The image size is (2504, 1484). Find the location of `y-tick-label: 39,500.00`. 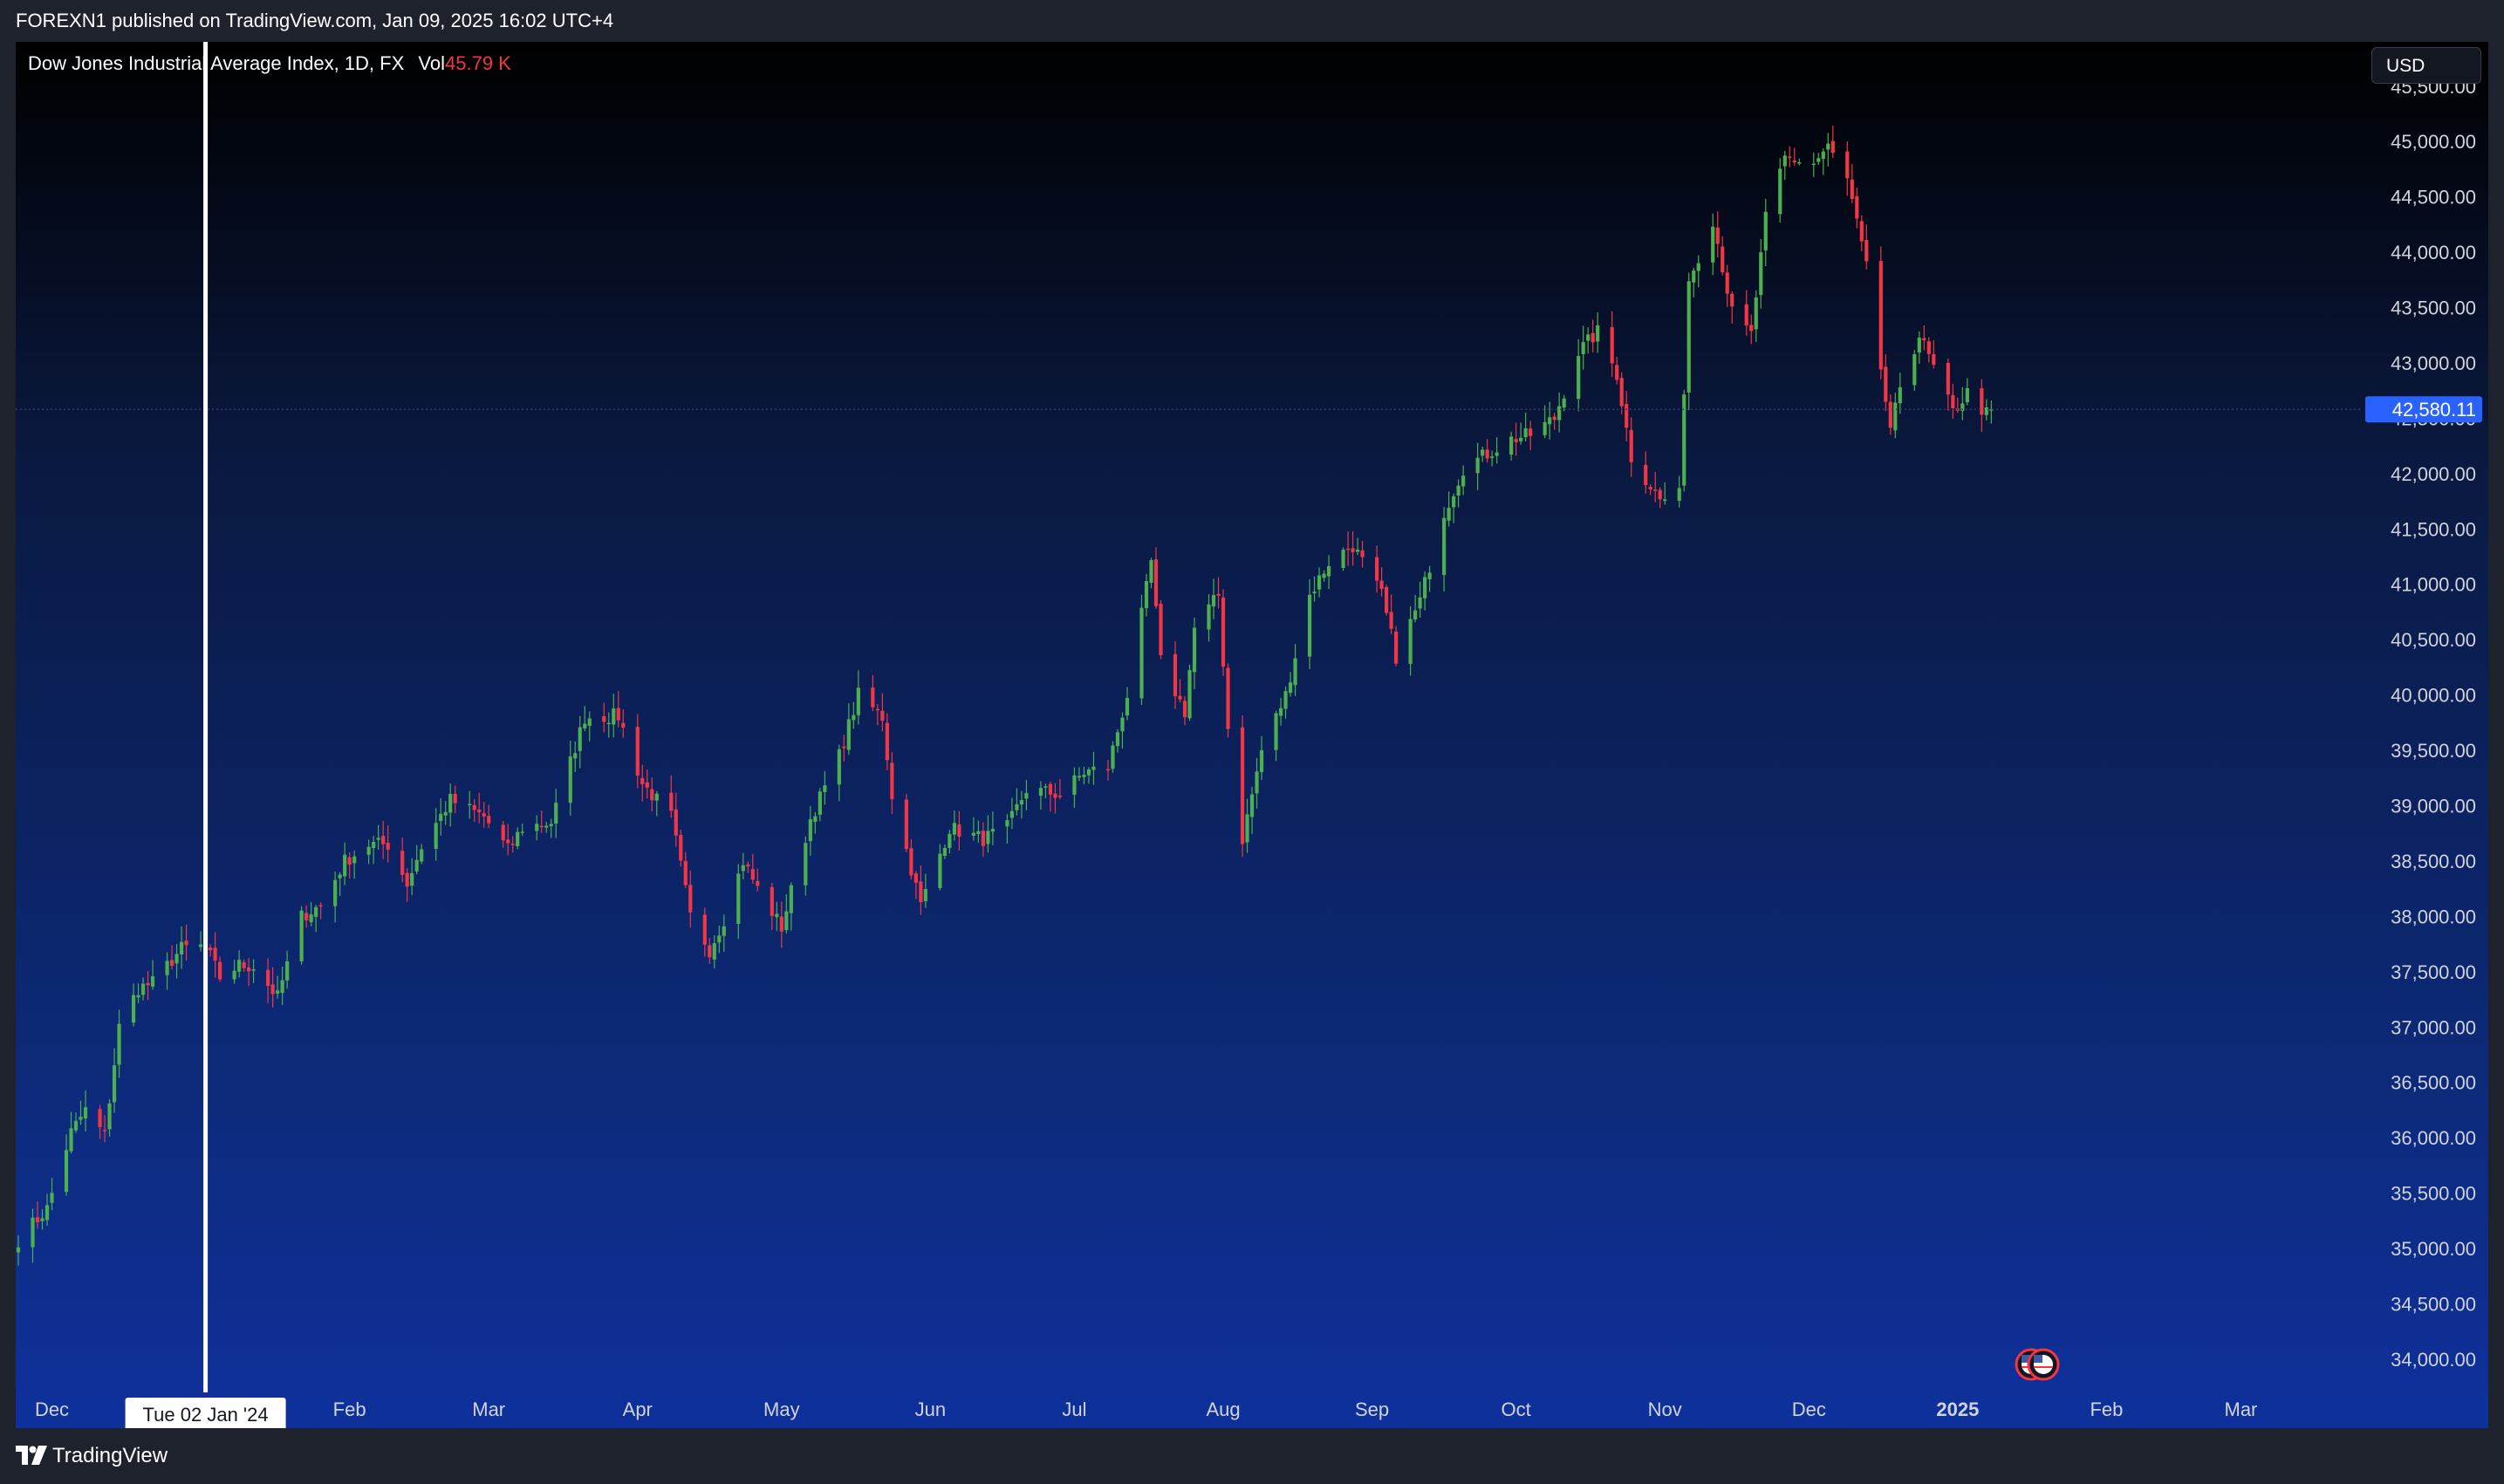

y-tick-label: 39,500.00 is located at coordinates (2433, 751).